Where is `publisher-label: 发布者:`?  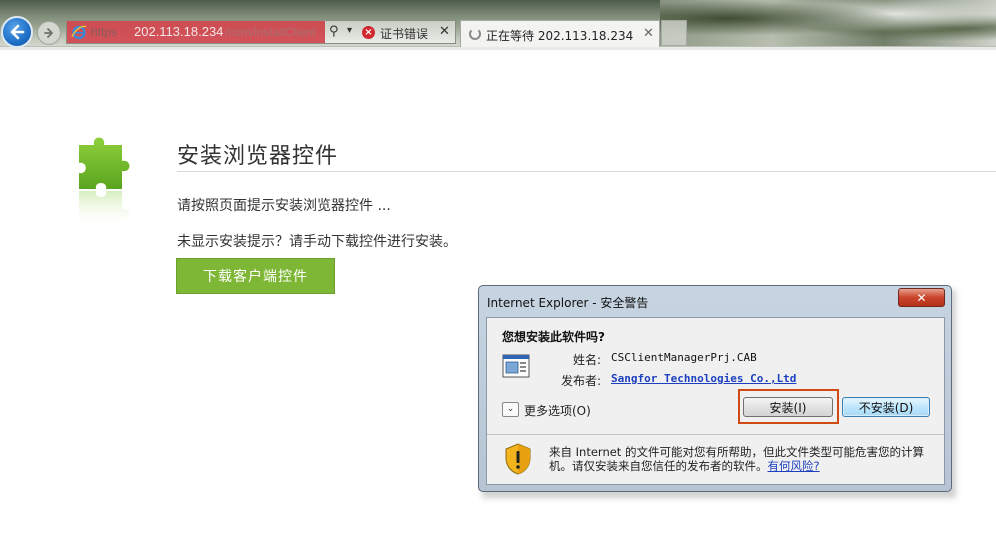 publisher-label: 发布者: is located at coordinates (581, 381).